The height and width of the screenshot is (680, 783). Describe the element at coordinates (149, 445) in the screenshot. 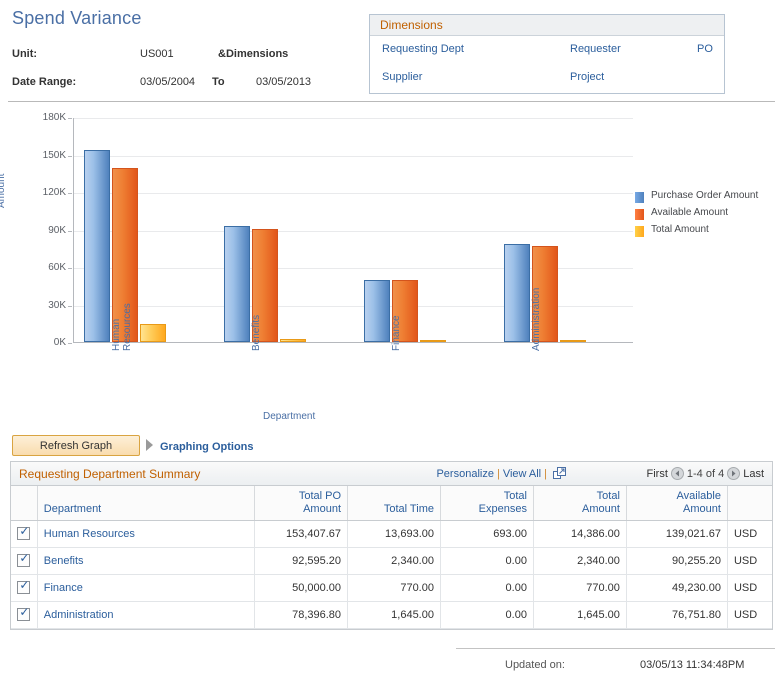

I see `expand-triangle-icon` at that location.